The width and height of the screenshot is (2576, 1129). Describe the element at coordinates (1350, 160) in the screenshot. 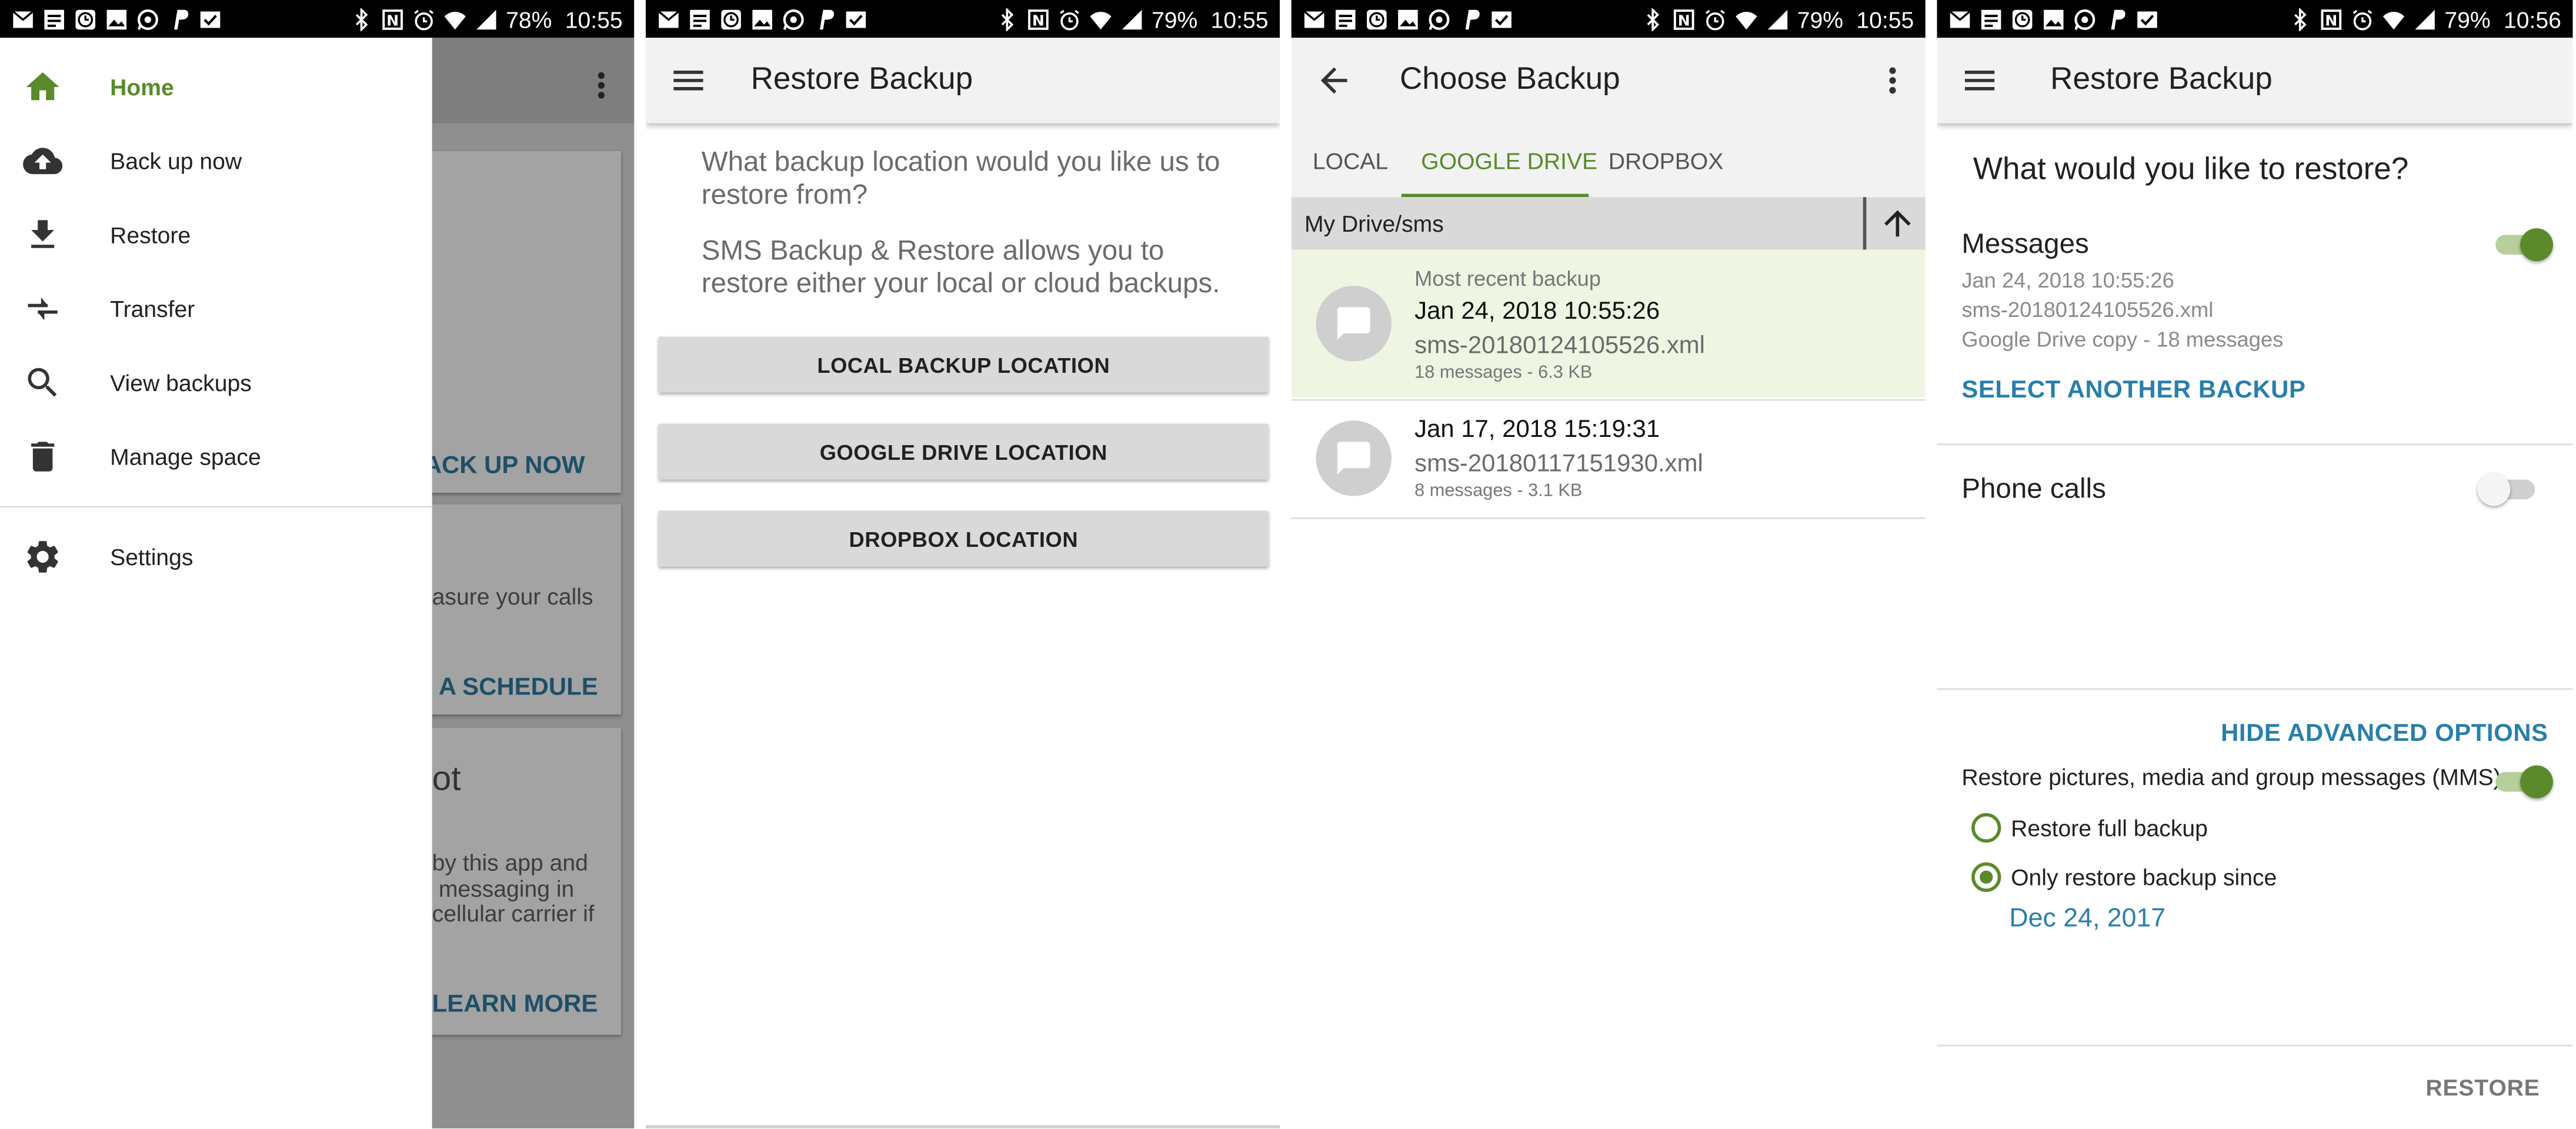

I see `tab-local: LOCAL` at that location.